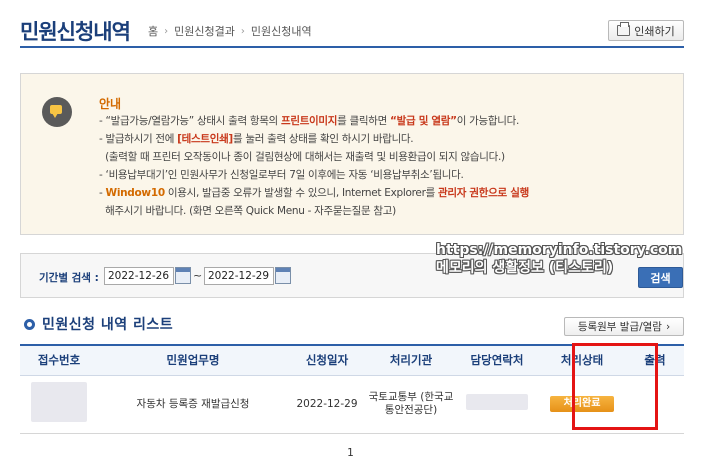 This screenshot has height=472, width=701. Describe the element at coordinates (559, 250) in the screenshot. I see `watermark-url: https://memoryinfo.tistory.com` at that location.